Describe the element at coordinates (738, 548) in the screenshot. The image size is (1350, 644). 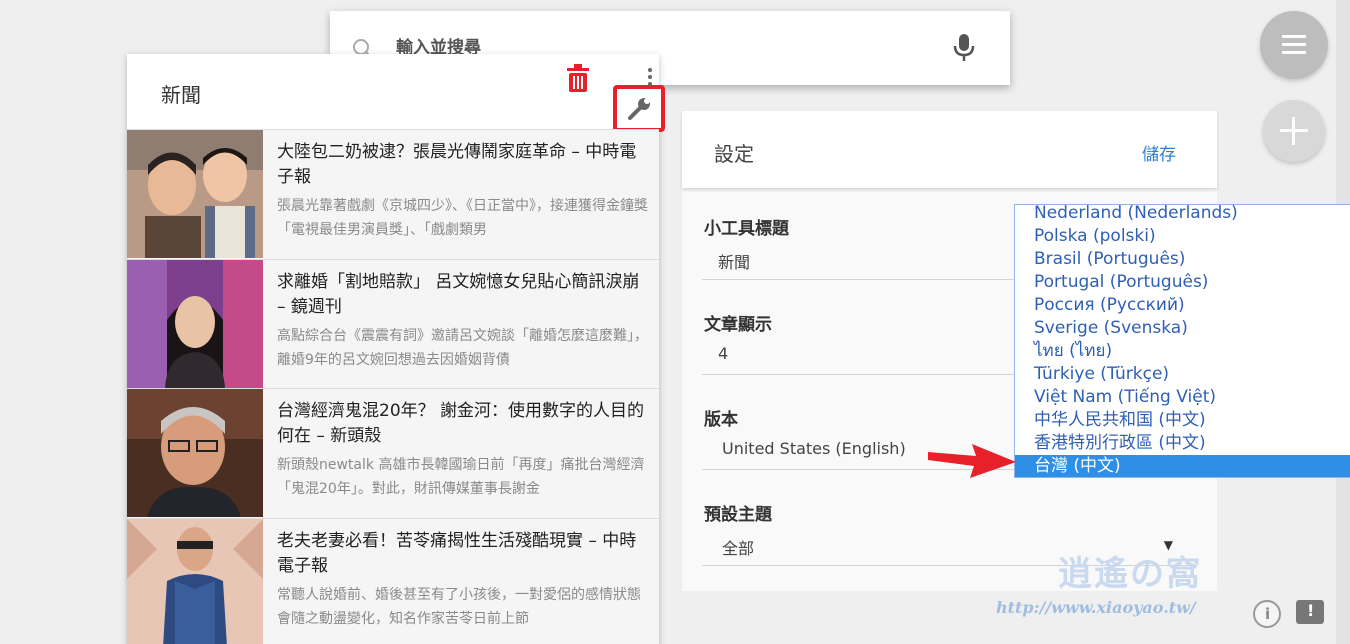
I see `topic-value: 全部` at that location.